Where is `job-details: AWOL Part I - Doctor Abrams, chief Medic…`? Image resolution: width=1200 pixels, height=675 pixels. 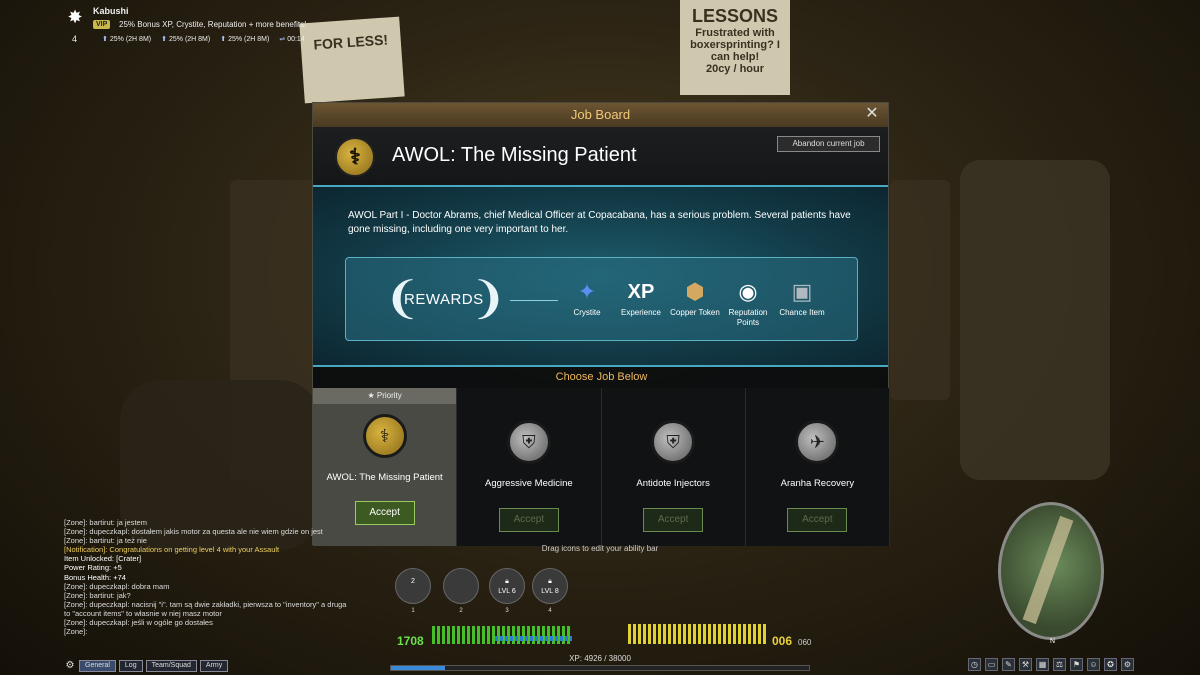 job-details: AWOL Part I - Doctor Abrams, chief Medic… is located at coordinates (600, 276).